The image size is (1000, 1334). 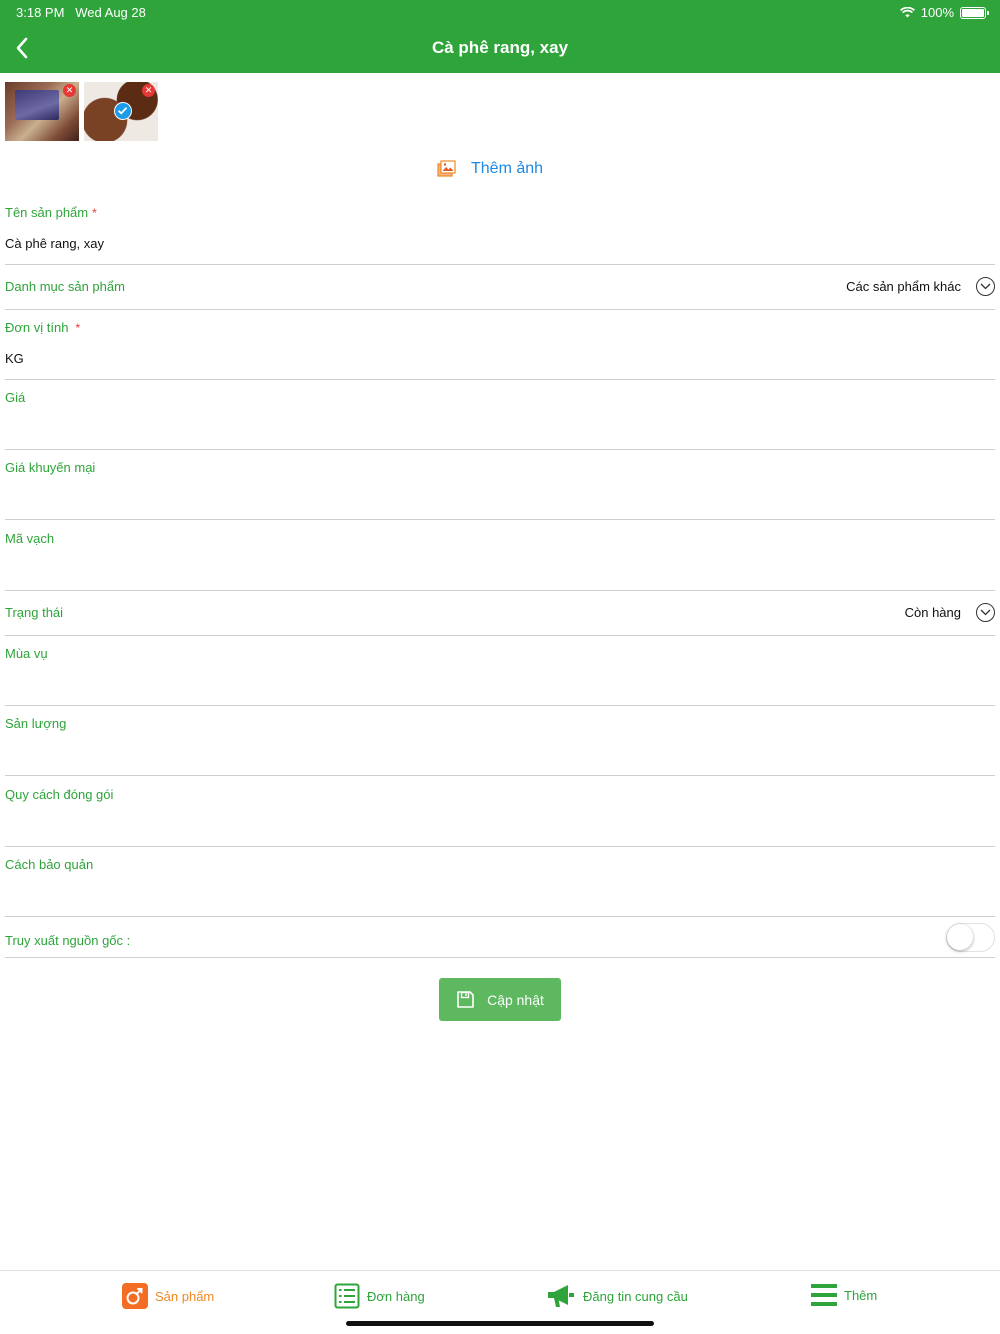 I want to click on tab-orders: Đơn hàng, so click(x=379, y=1296).